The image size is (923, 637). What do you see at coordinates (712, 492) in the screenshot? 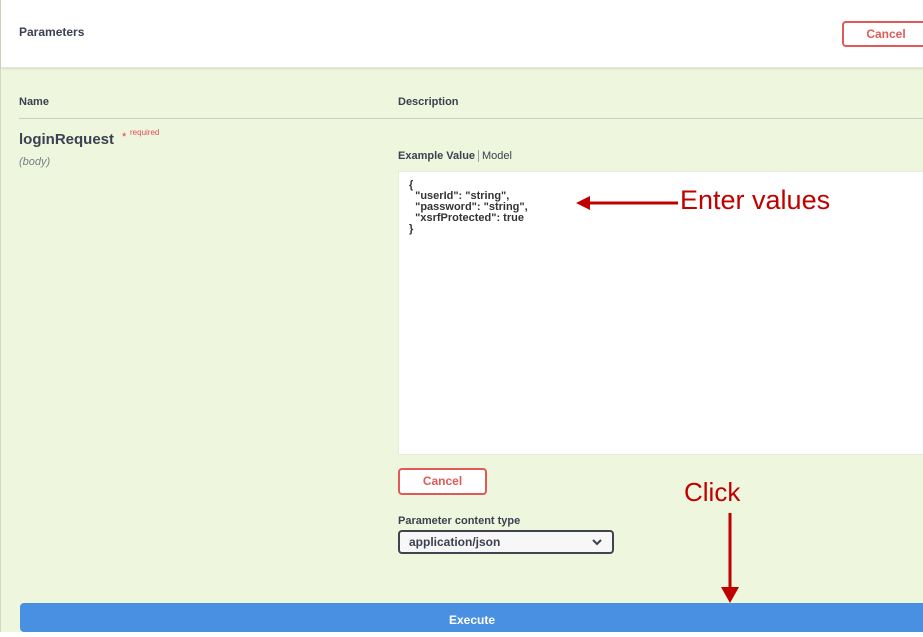
I see `click-annotation: Click` at bounding box center [712, 492].